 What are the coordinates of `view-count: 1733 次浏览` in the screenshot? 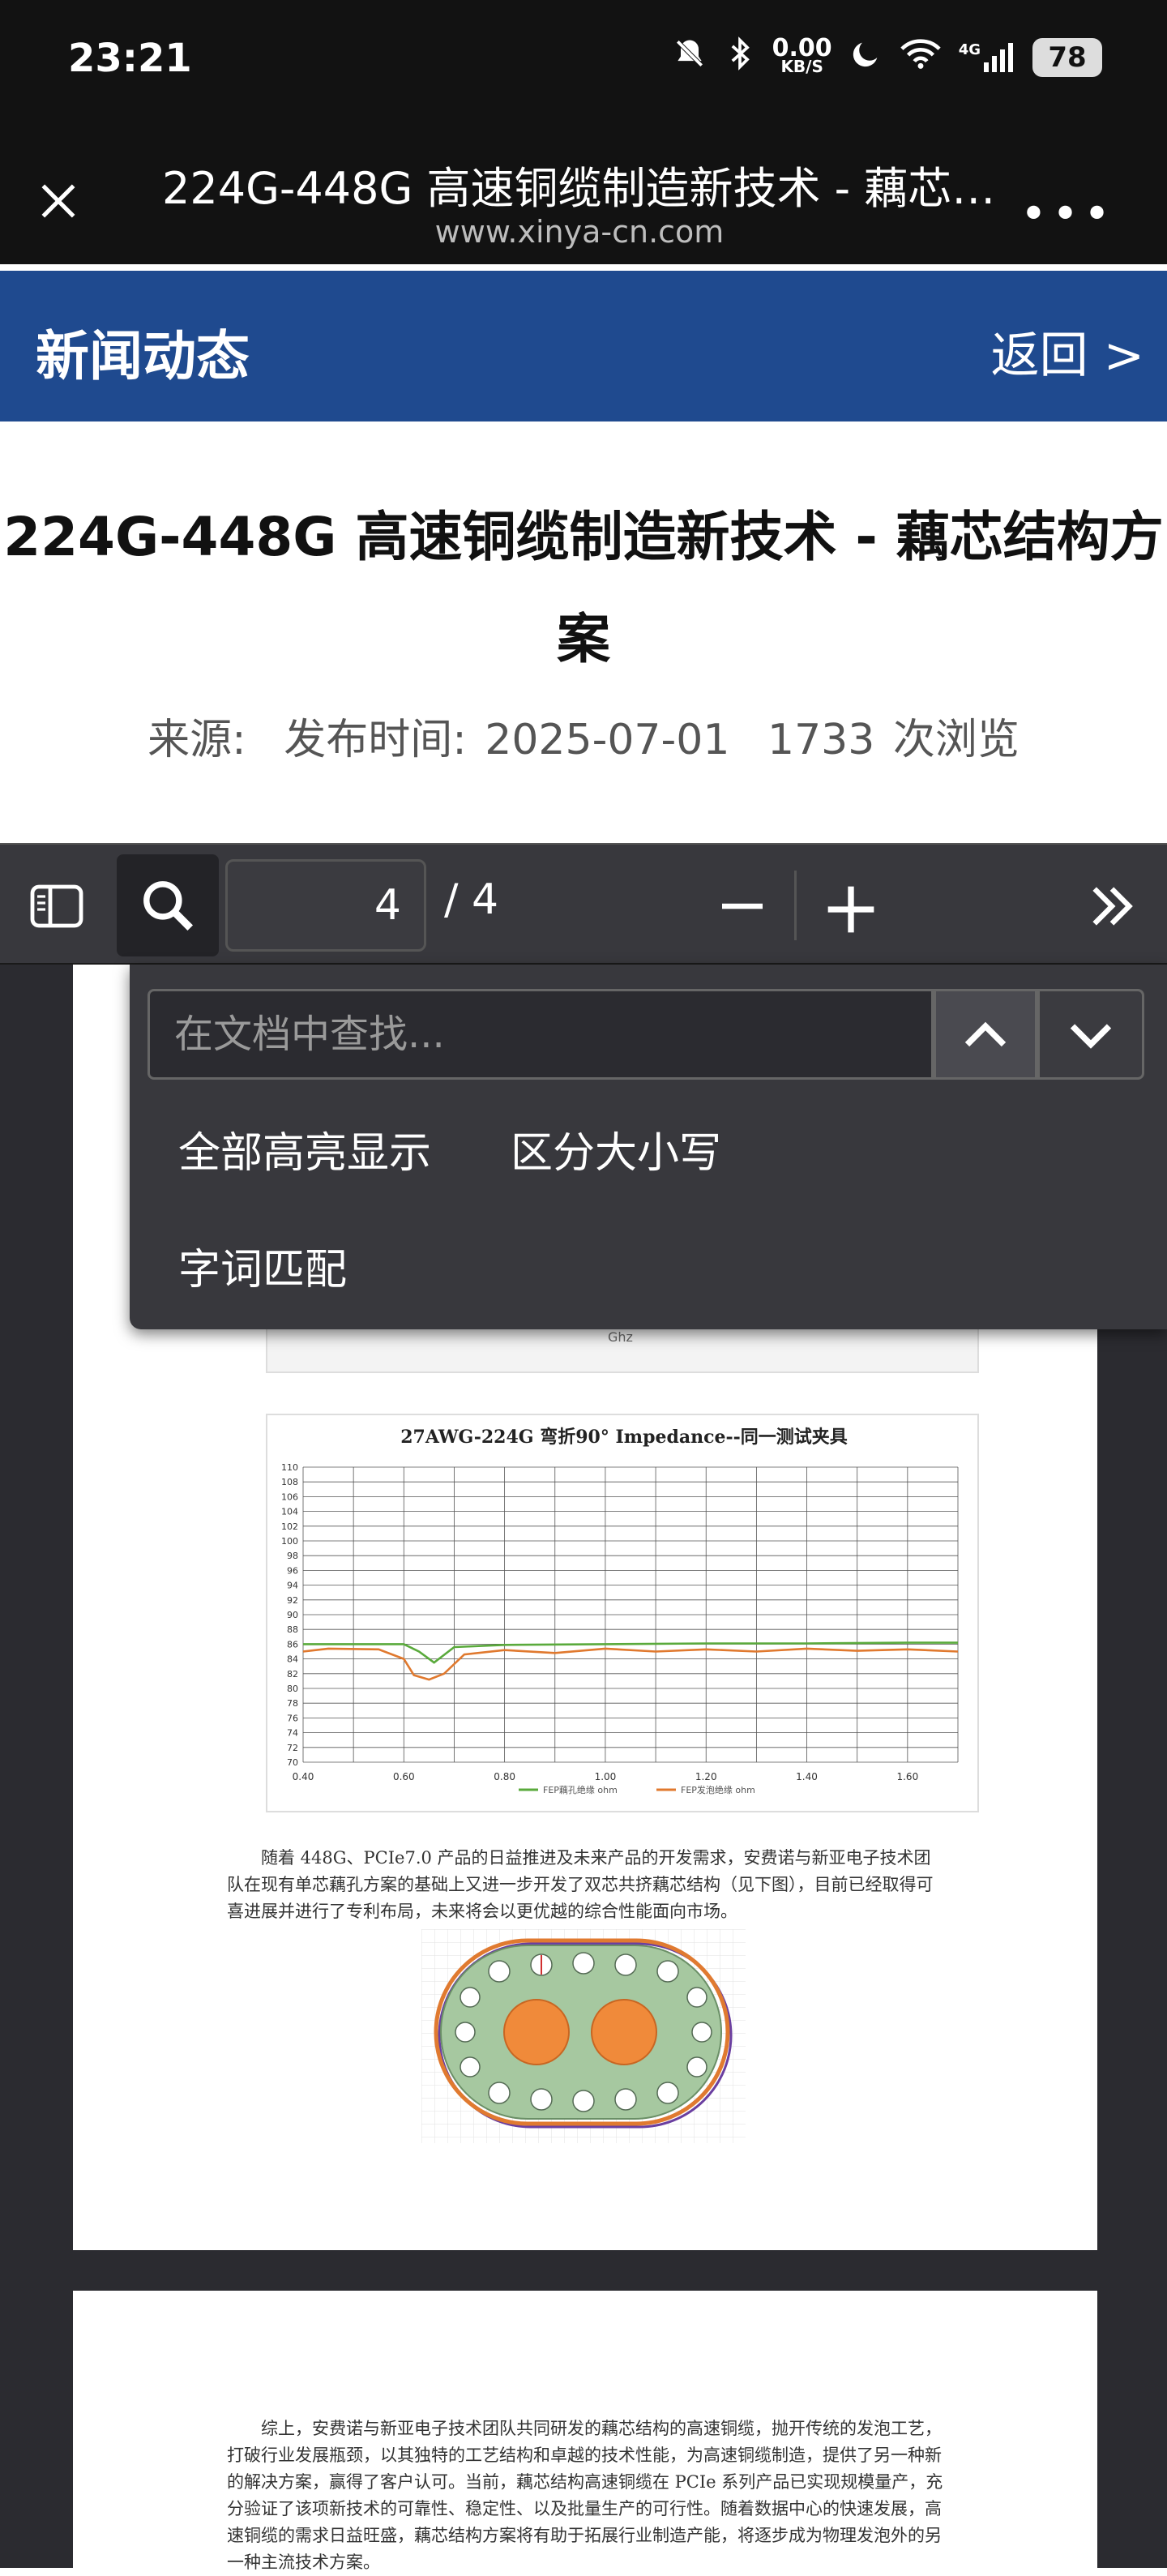 It's located at (894, 740).